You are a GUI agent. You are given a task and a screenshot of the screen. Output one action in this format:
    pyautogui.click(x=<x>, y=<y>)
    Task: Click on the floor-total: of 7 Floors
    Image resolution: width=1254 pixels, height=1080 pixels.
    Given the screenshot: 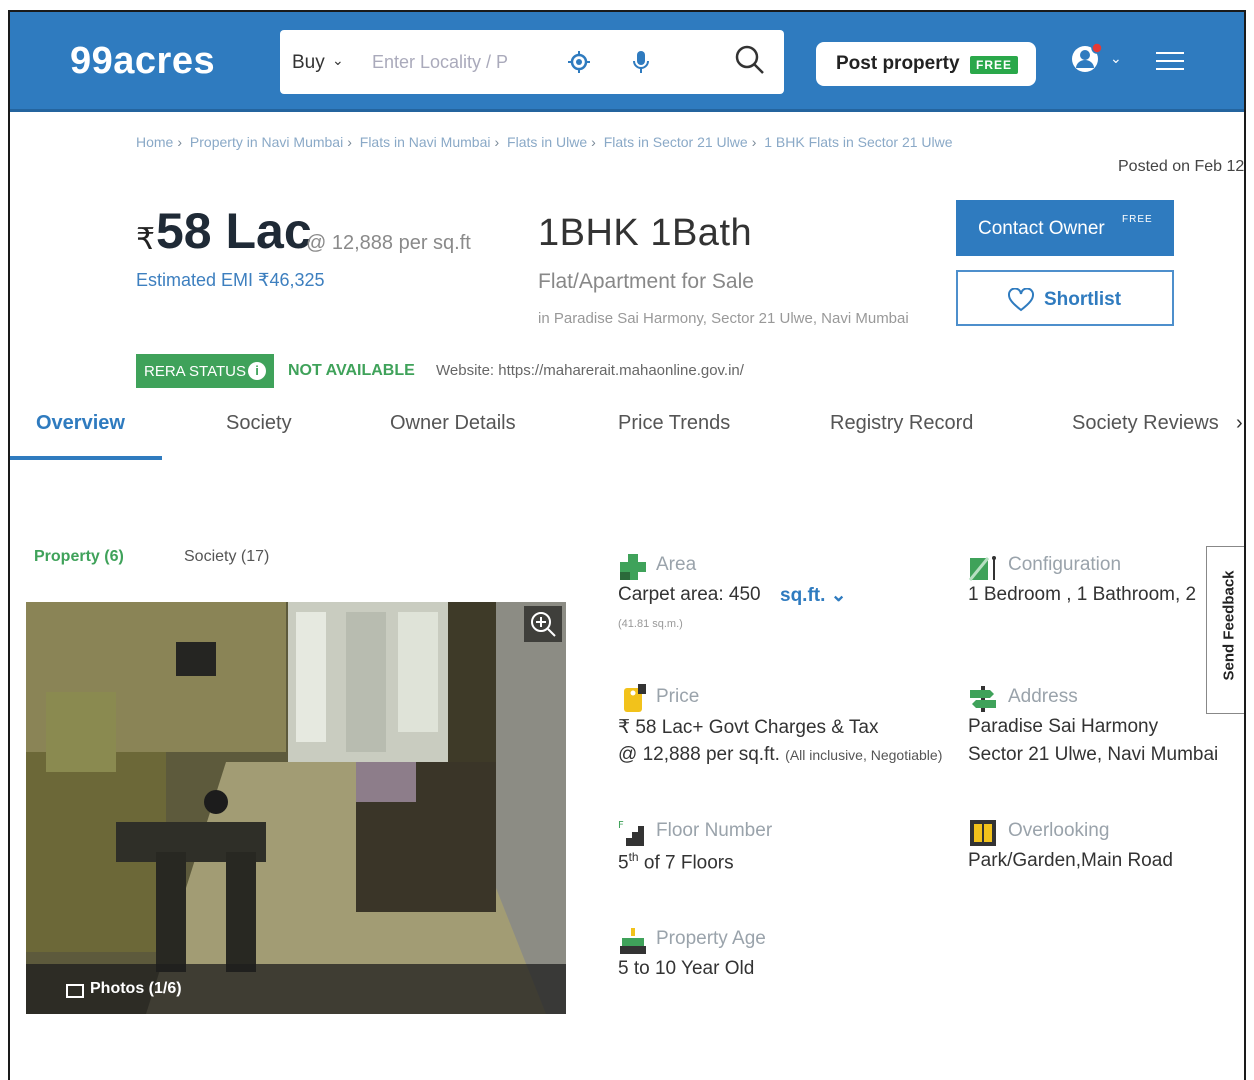 What is the action you would take?
    pyautogui.click(x=688, y=863)
    